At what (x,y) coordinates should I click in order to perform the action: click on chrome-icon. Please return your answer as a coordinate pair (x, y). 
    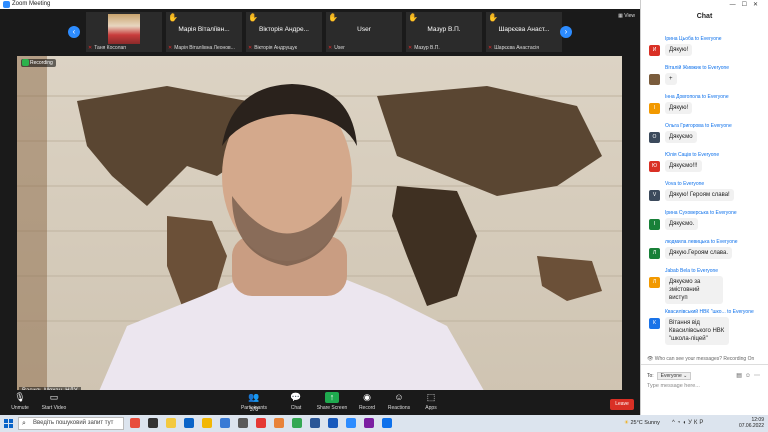
    Looking at the image, I should click on (297, 423).